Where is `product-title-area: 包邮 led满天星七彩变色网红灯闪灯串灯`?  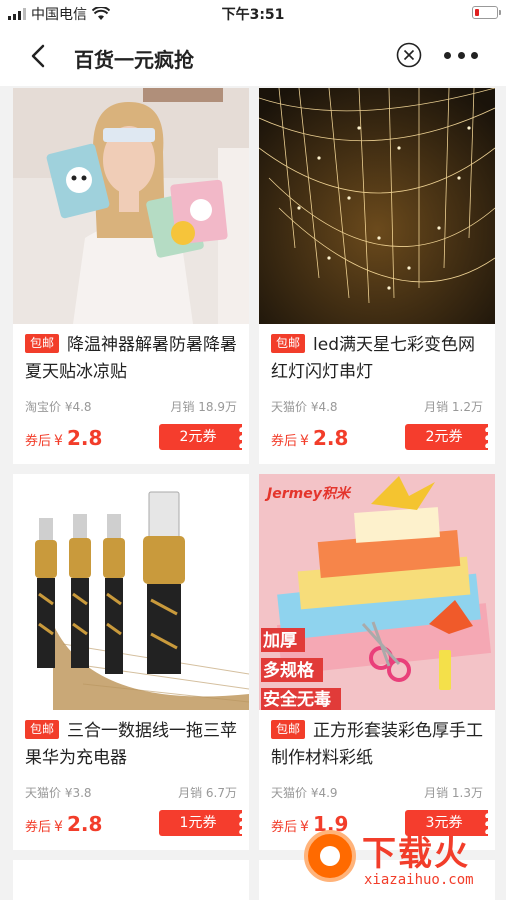 product-title-area: 包邮 led满天星七彩变色网红灯闪灯串灯 is located at coordinates (379, 359).